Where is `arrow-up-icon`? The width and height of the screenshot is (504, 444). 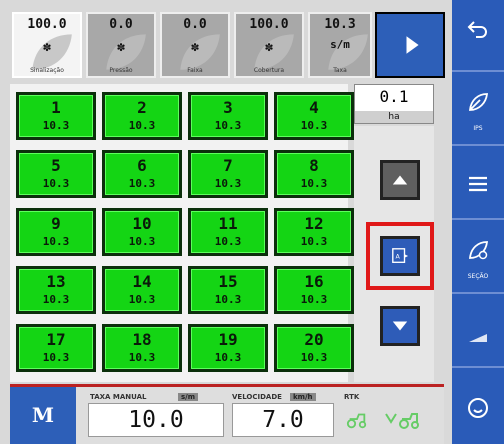 arrow-up-icon is located at coordinates (400, 180).